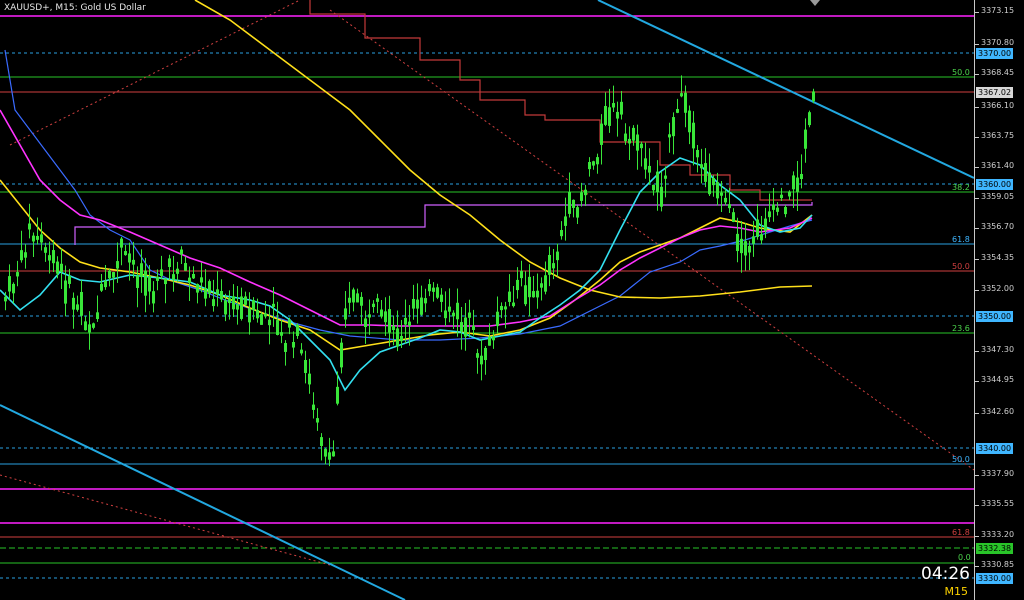 The image size is (1024, 600). I want to click on price-tick: 3368.45, so click(998, 72).